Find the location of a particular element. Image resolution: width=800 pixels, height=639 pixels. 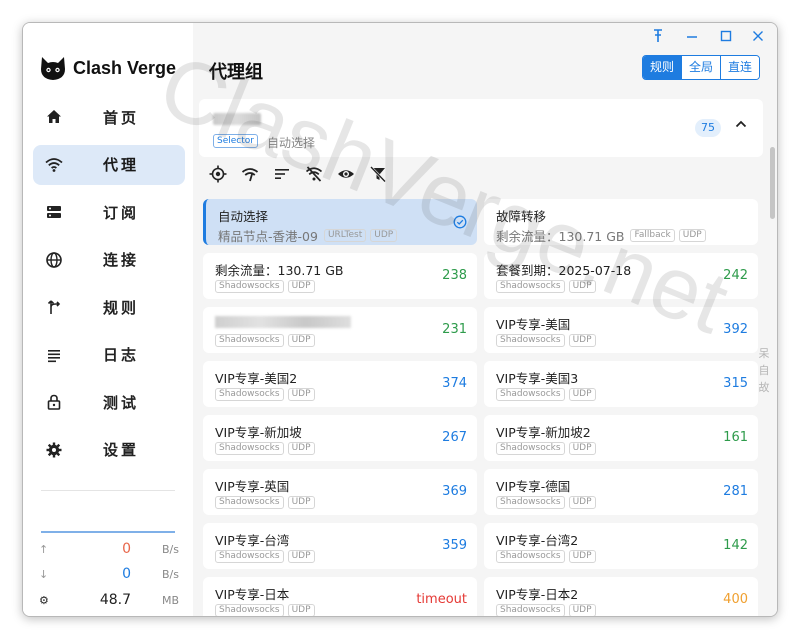

globe-icon is located at coordinates (54, 259).